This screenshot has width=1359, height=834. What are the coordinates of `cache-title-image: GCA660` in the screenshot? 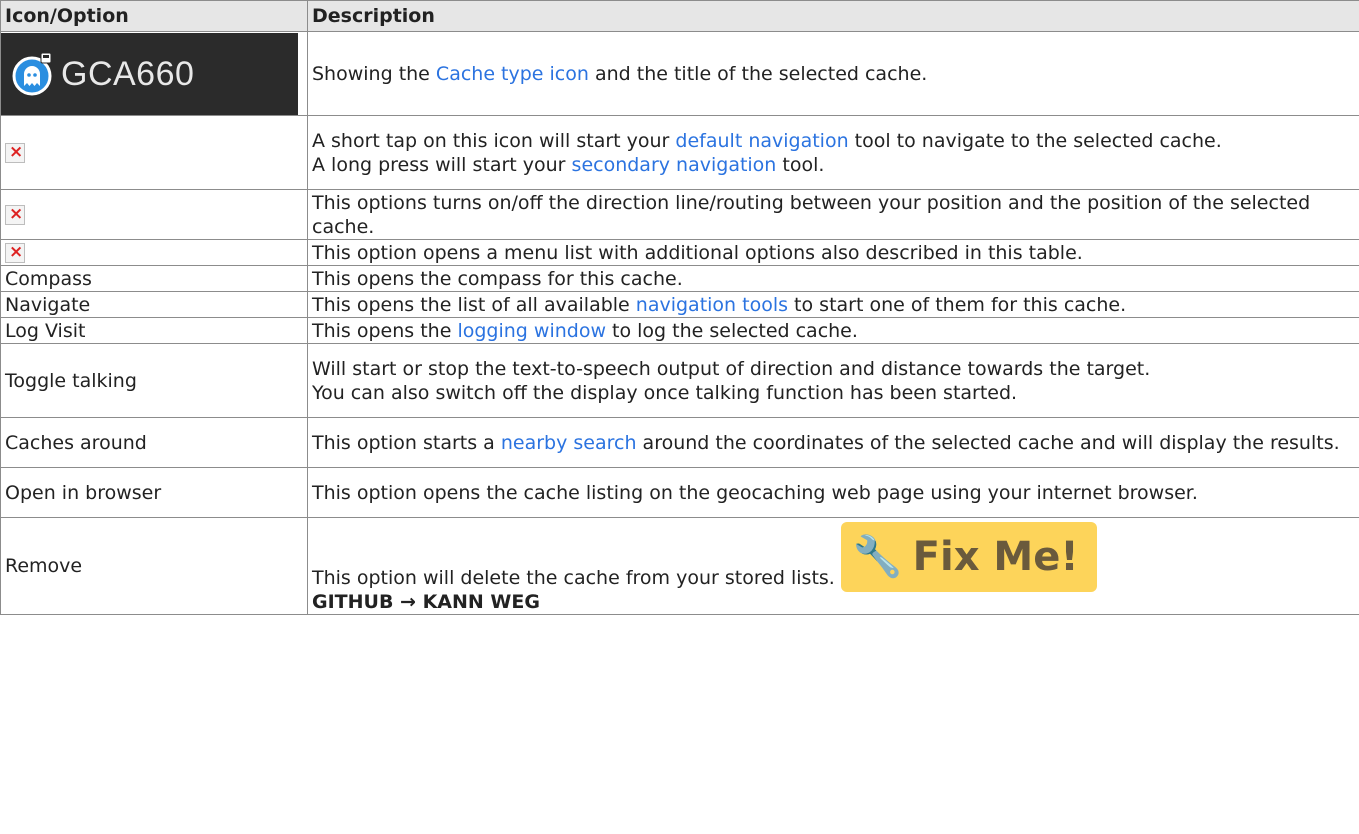 It's located at (149, 73).